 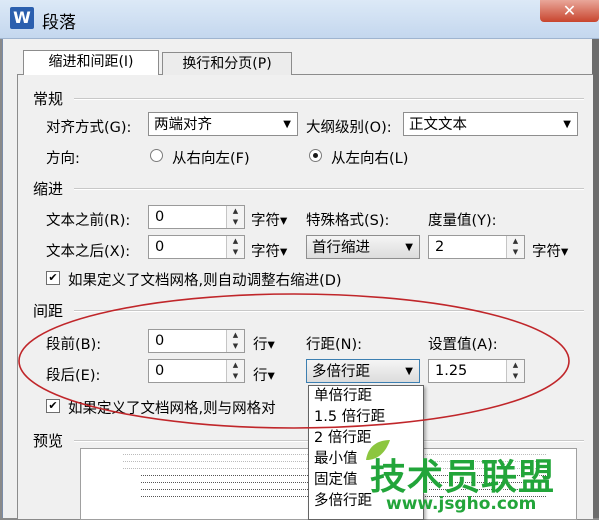 What do you see at coordinates (160, 217) in the screenshot?
I see `indent-before-value: 0` at bounding box center [160, 217].